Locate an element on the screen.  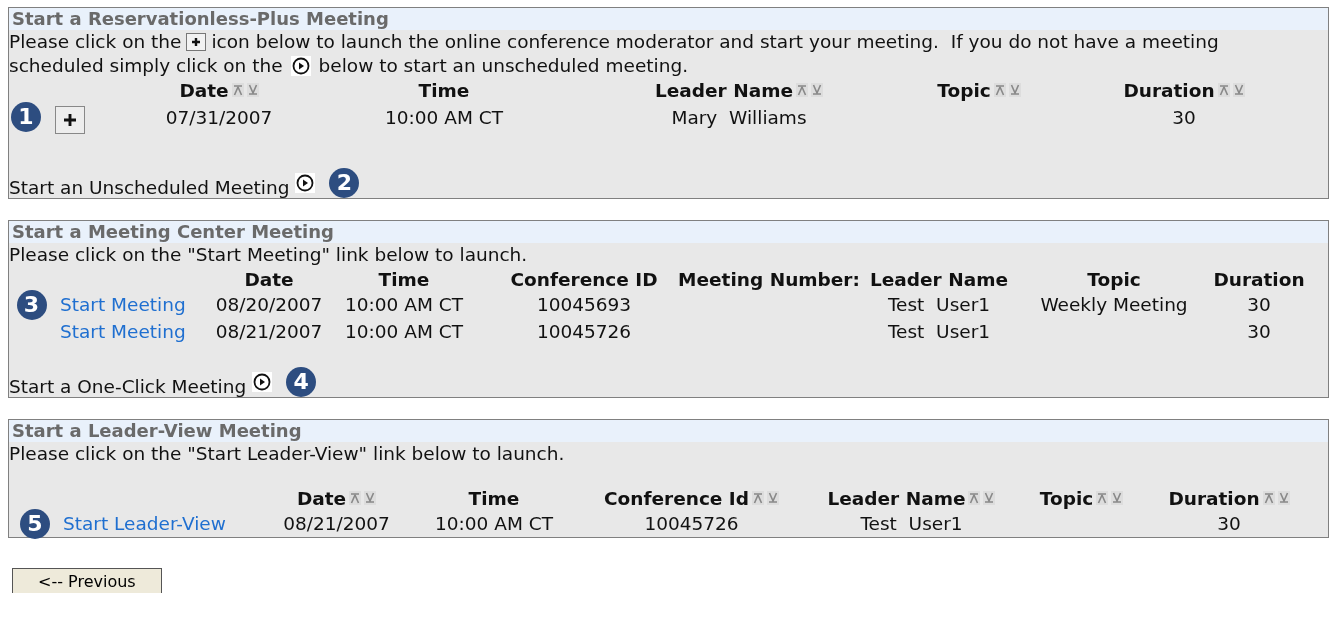
table-cell: 07/31/2007 is located at coordinates (219, 117).